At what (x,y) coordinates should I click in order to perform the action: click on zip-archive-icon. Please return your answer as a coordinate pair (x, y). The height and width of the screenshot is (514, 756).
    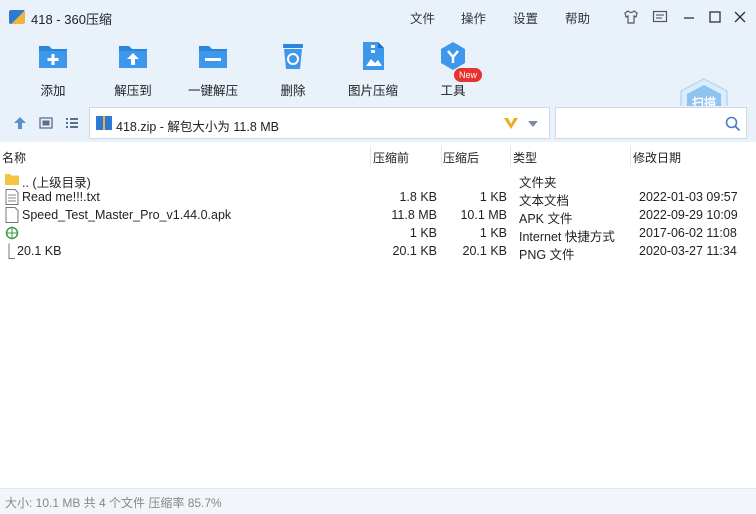
    Looking at the image, I should click on (104, 123).